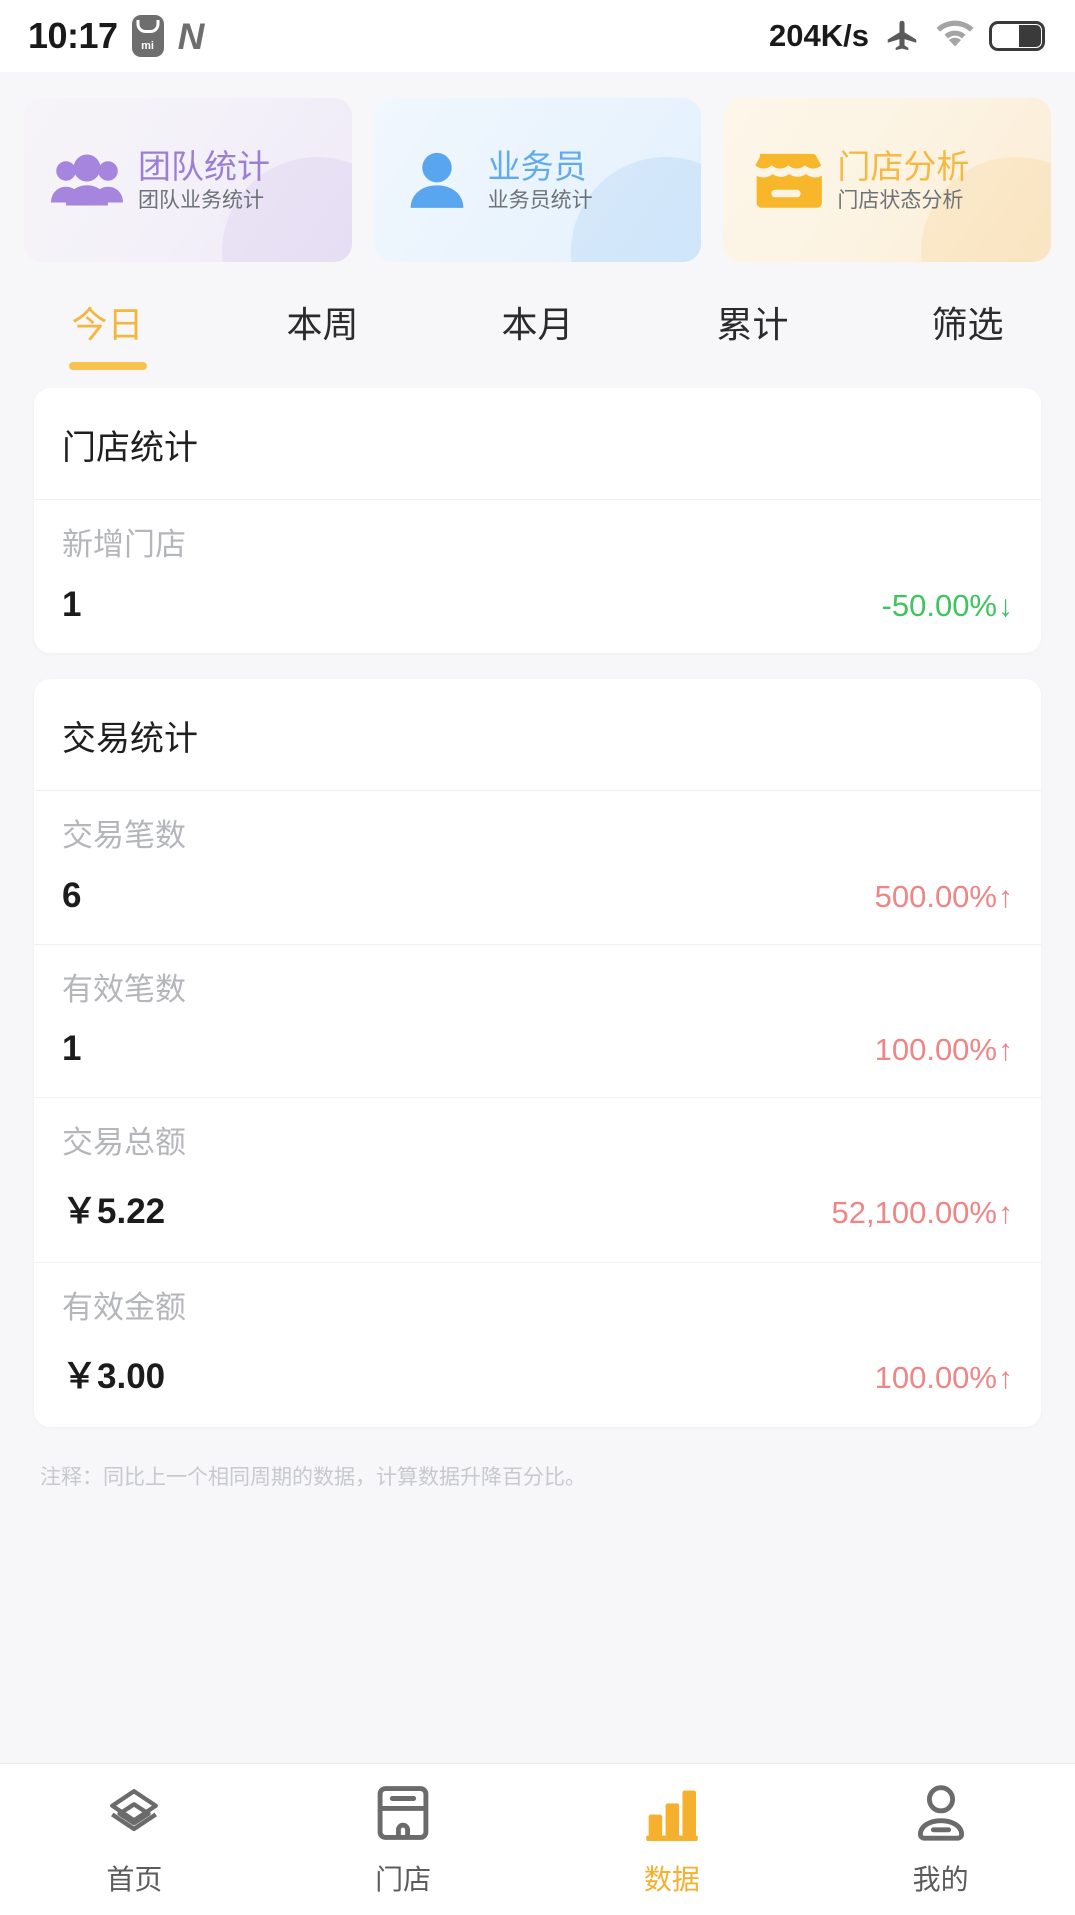 The image size is (1075, 1915). I want to click on card-salesperson: 业务员 业务员统计, so click(537, 180).